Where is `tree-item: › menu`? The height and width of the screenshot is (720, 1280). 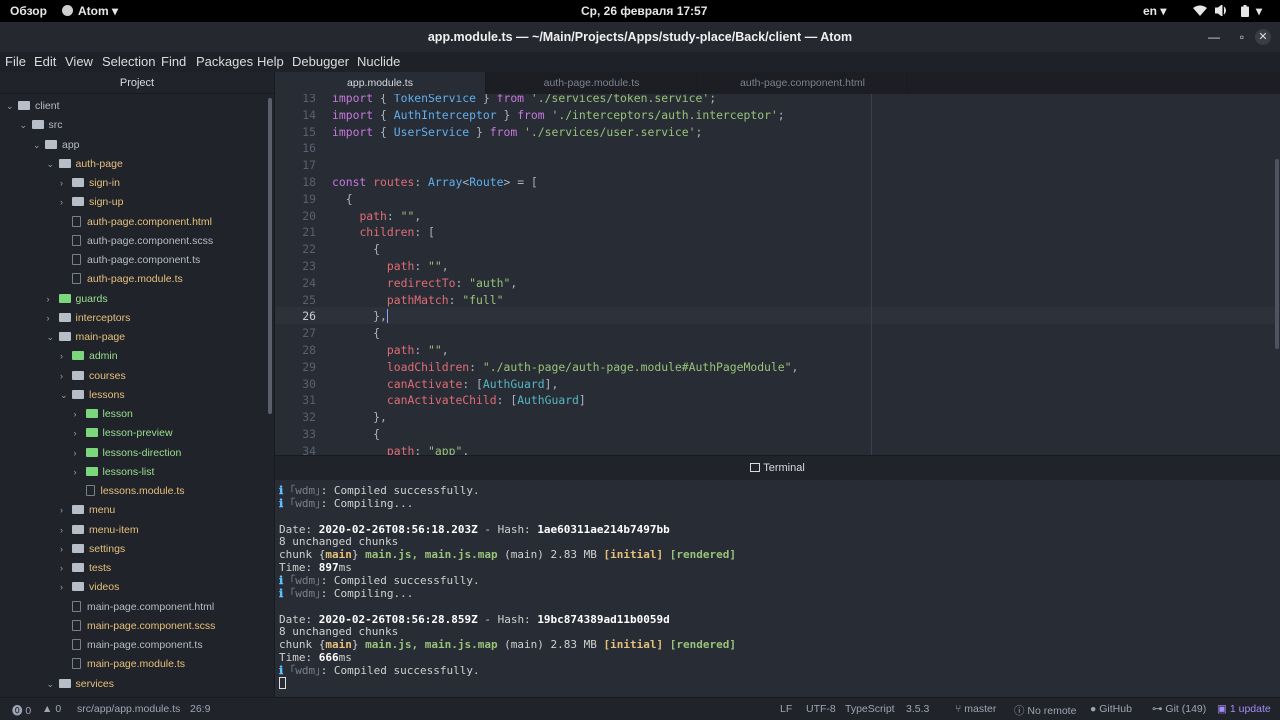
tree-item: › menu is located at coordinates (87, 510).